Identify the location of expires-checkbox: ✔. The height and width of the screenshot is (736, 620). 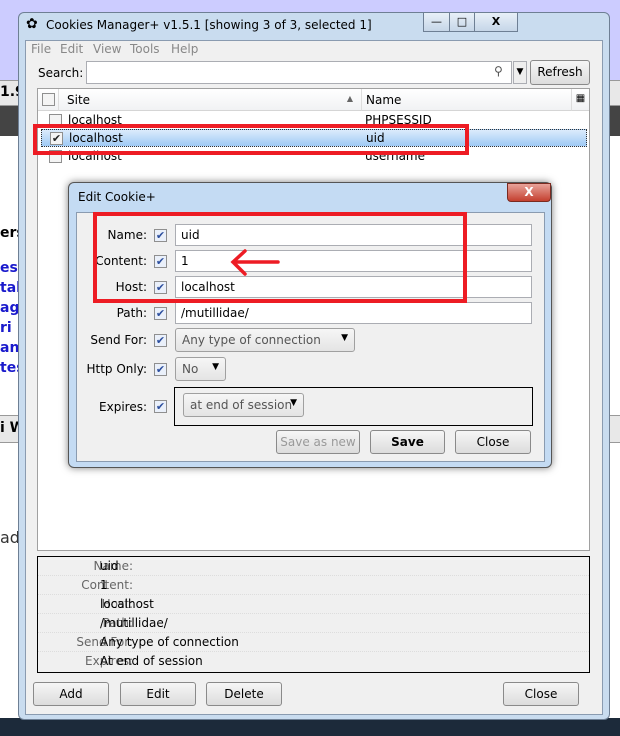
(160, 406).